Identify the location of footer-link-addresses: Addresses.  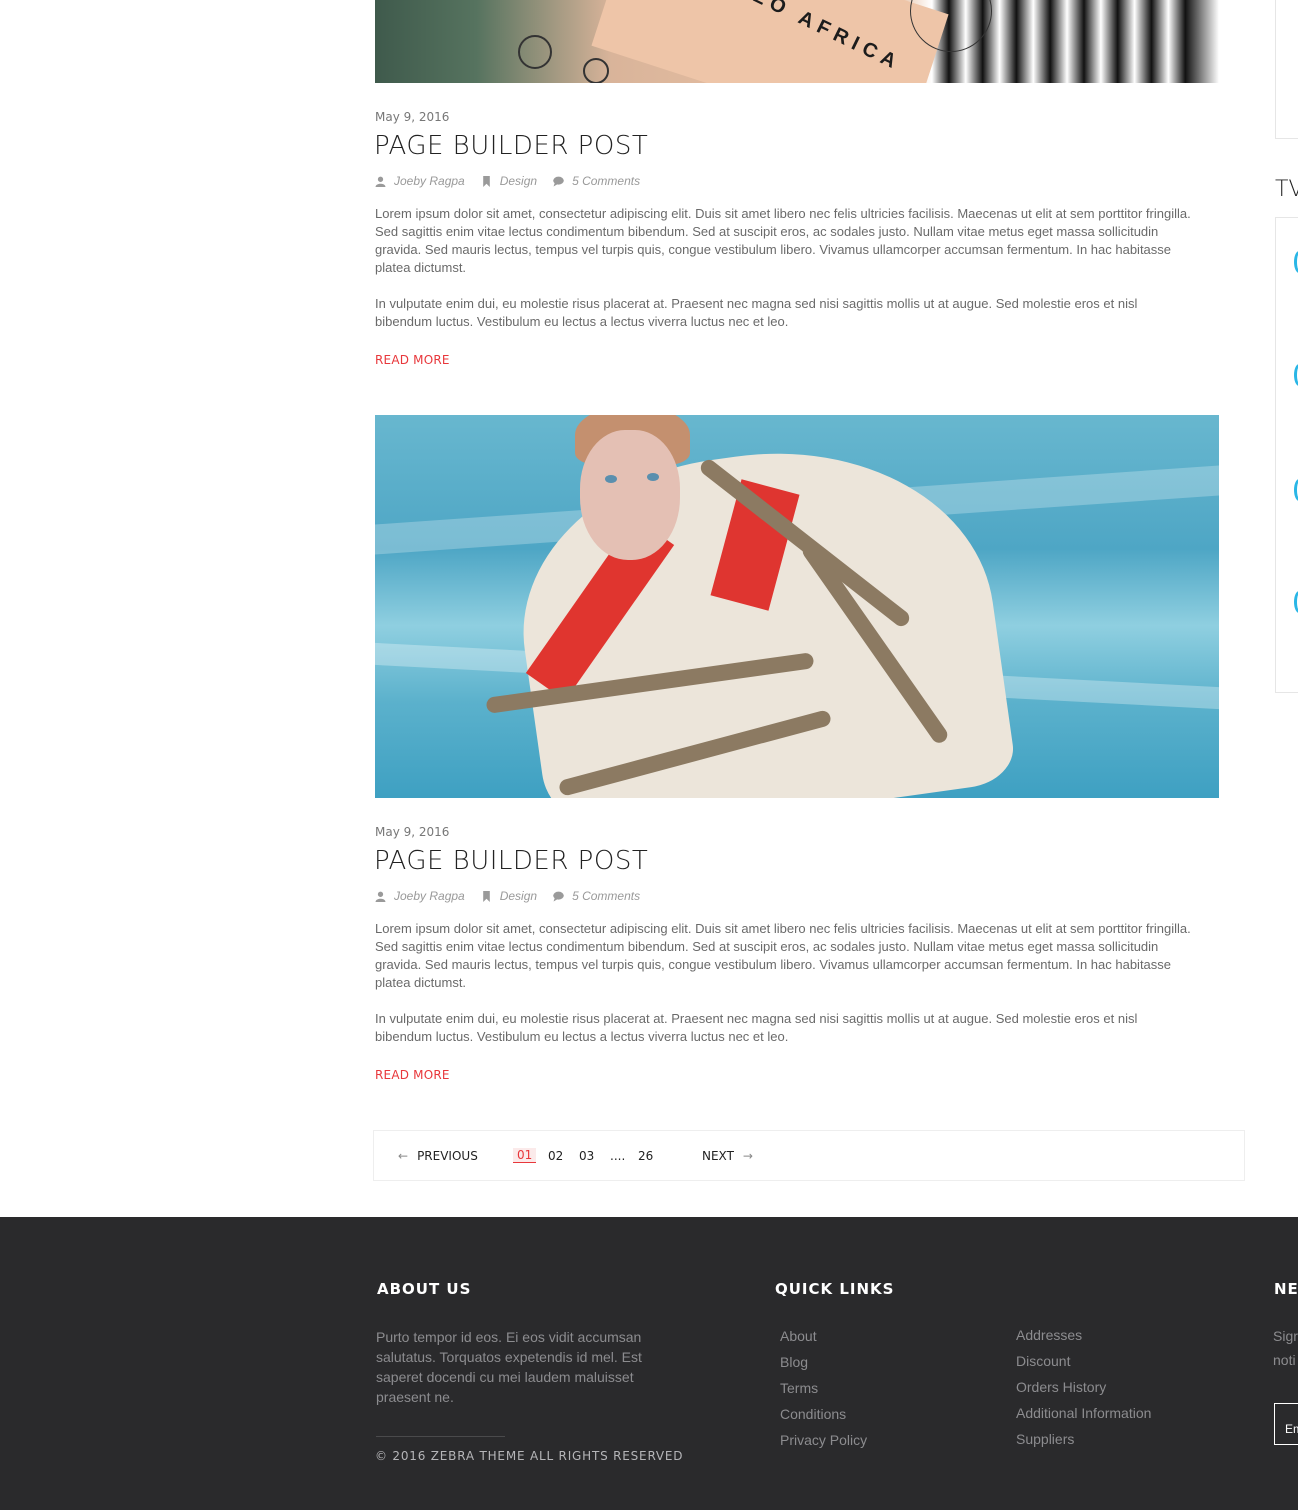
(1083, 1340).